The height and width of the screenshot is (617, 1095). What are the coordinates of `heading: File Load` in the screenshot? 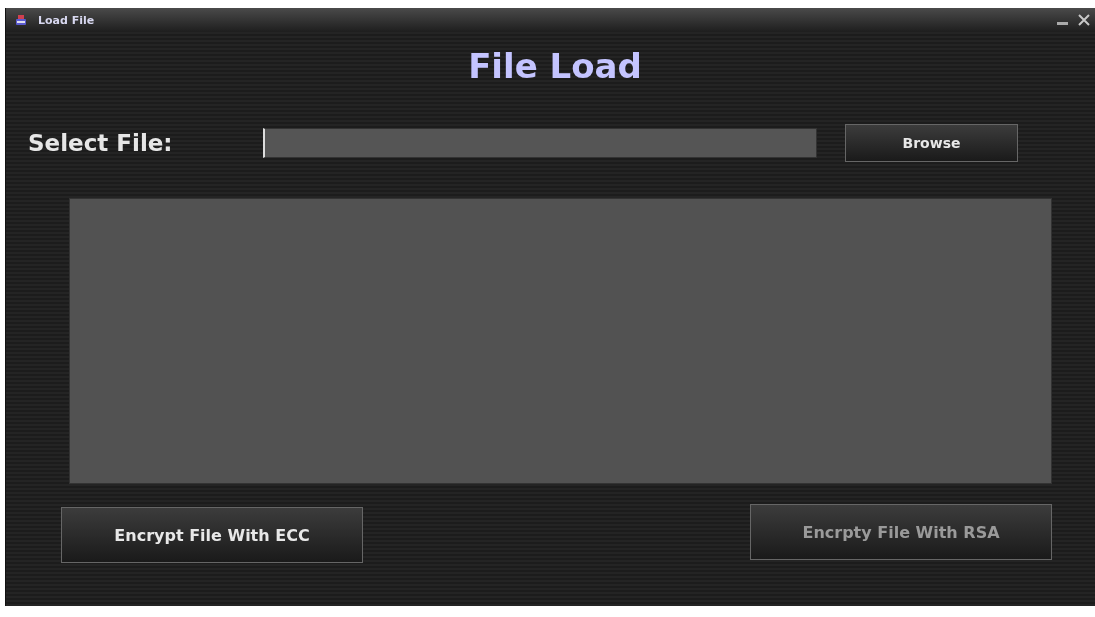 It's located at (555, 66).